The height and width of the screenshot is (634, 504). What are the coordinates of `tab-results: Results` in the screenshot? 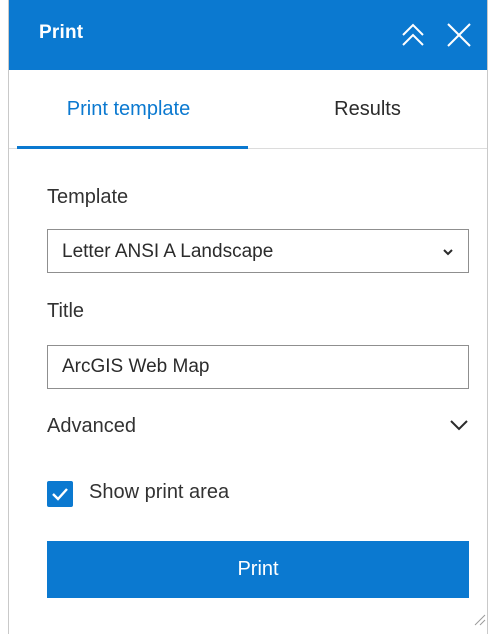 It's located at (367, 109).